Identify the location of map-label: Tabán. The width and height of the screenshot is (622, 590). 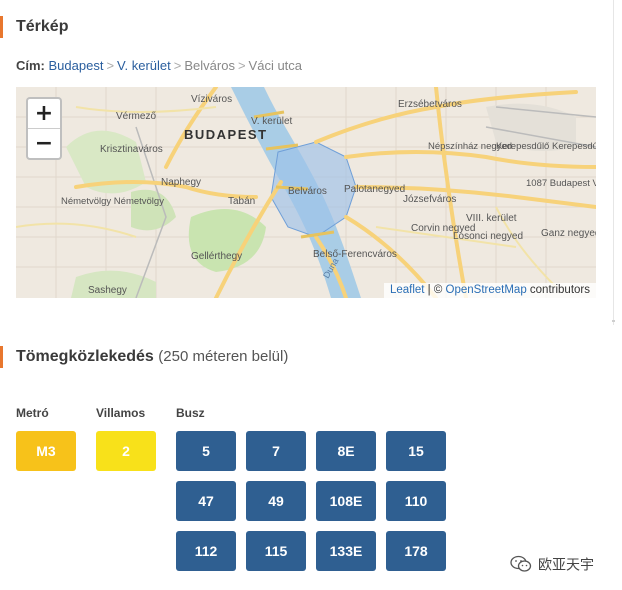
(241, 201).